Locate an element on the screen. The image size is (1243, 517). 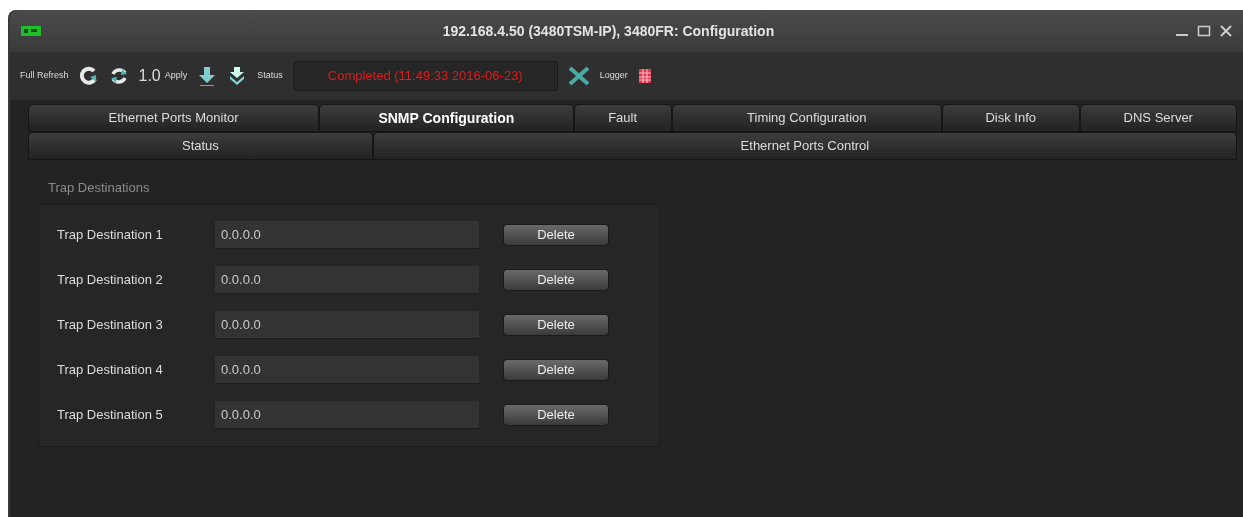
device-icon is located at coordinates (31, 31).